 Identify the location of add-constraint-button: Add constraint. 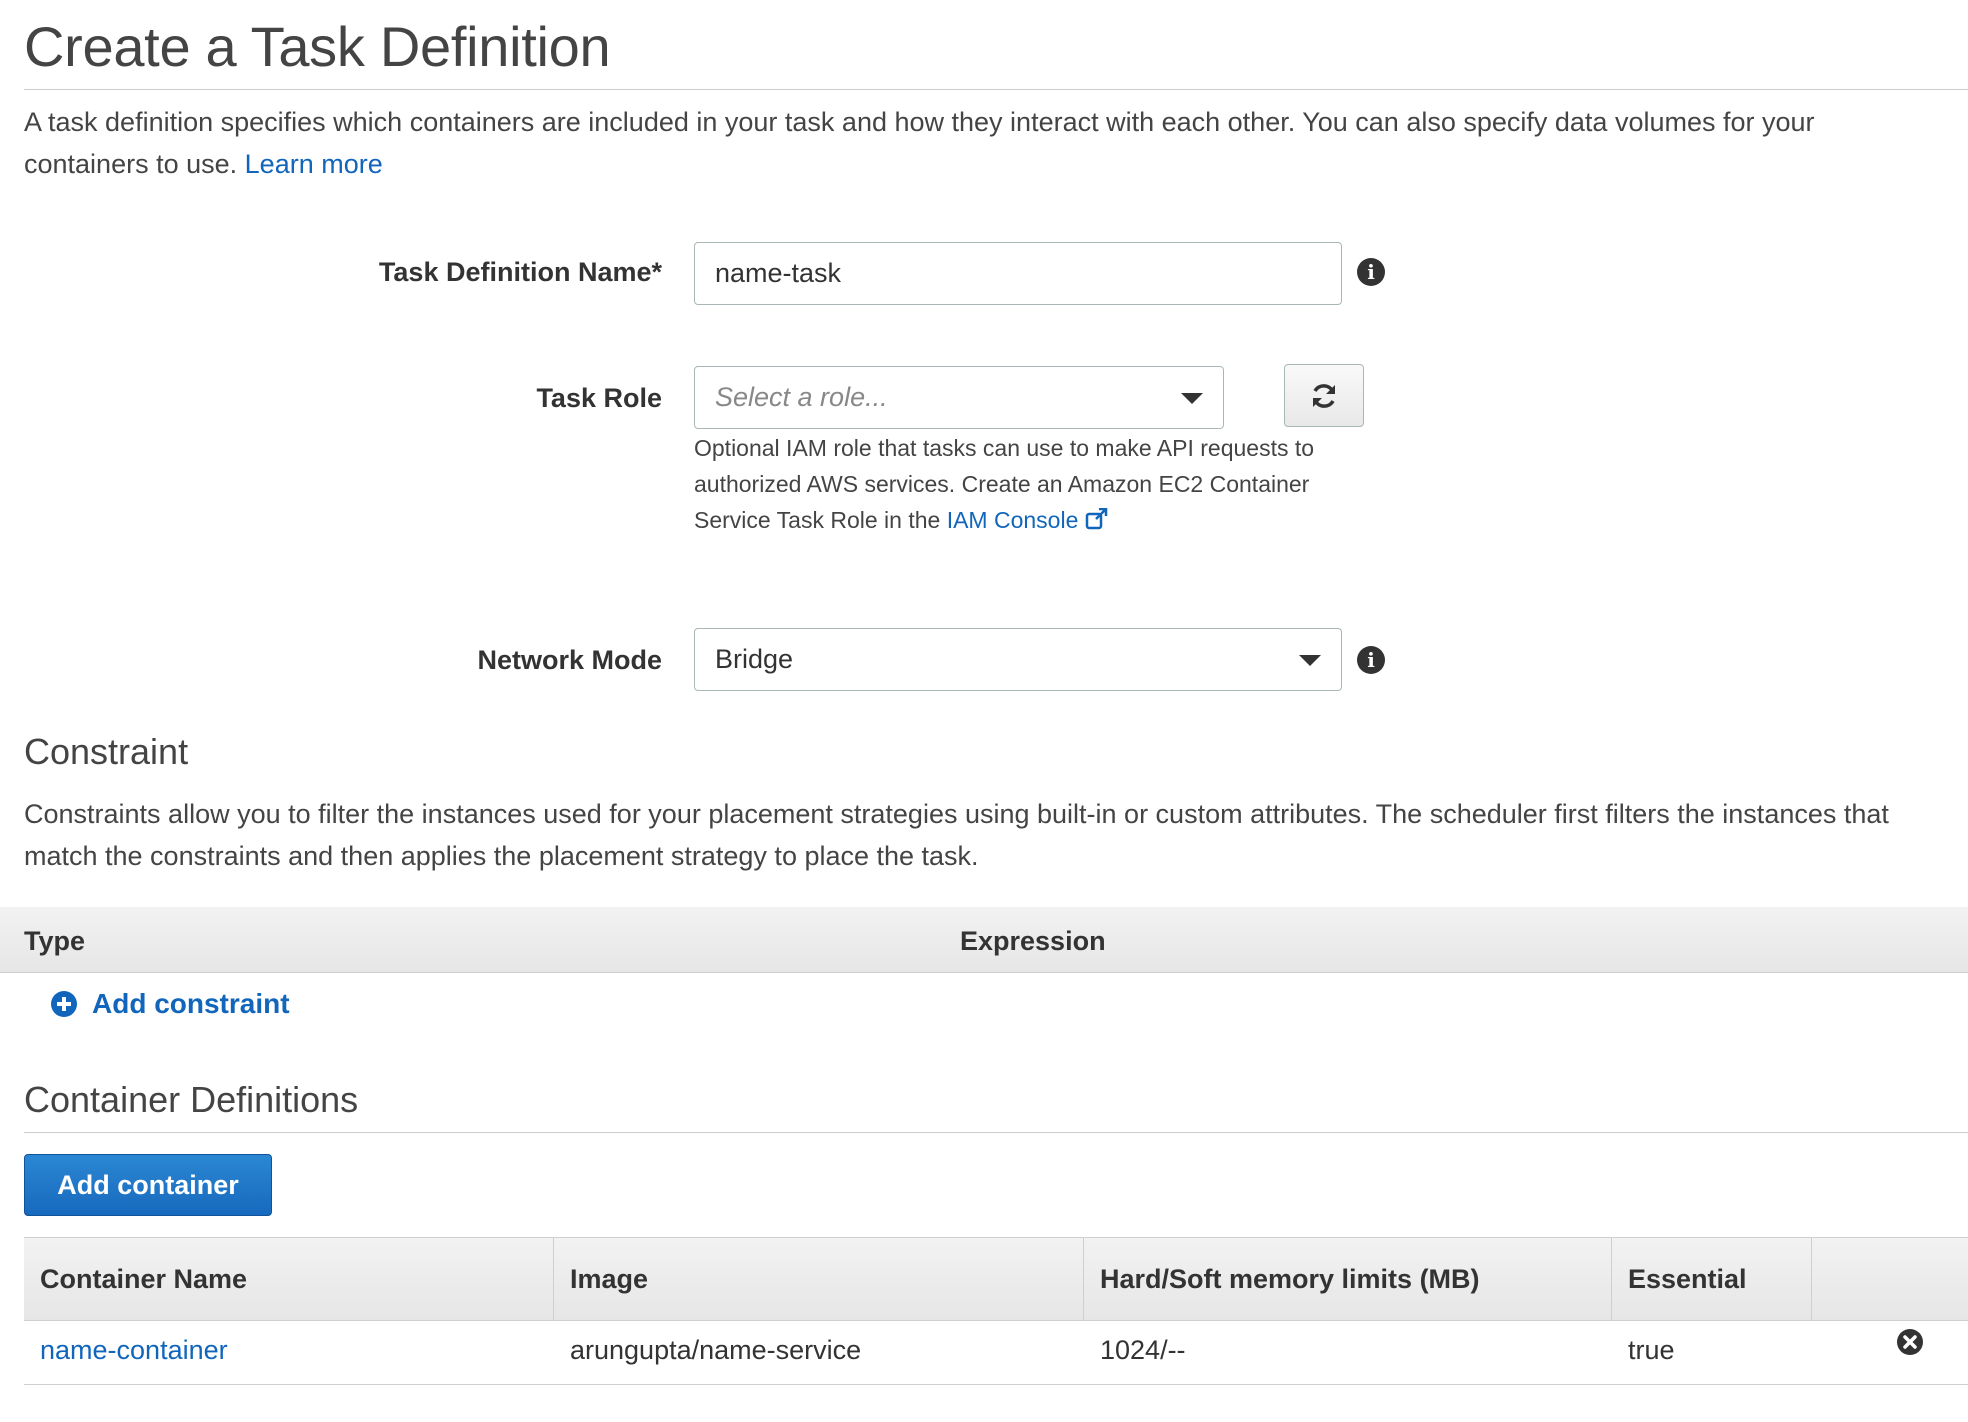
(170, 1004).